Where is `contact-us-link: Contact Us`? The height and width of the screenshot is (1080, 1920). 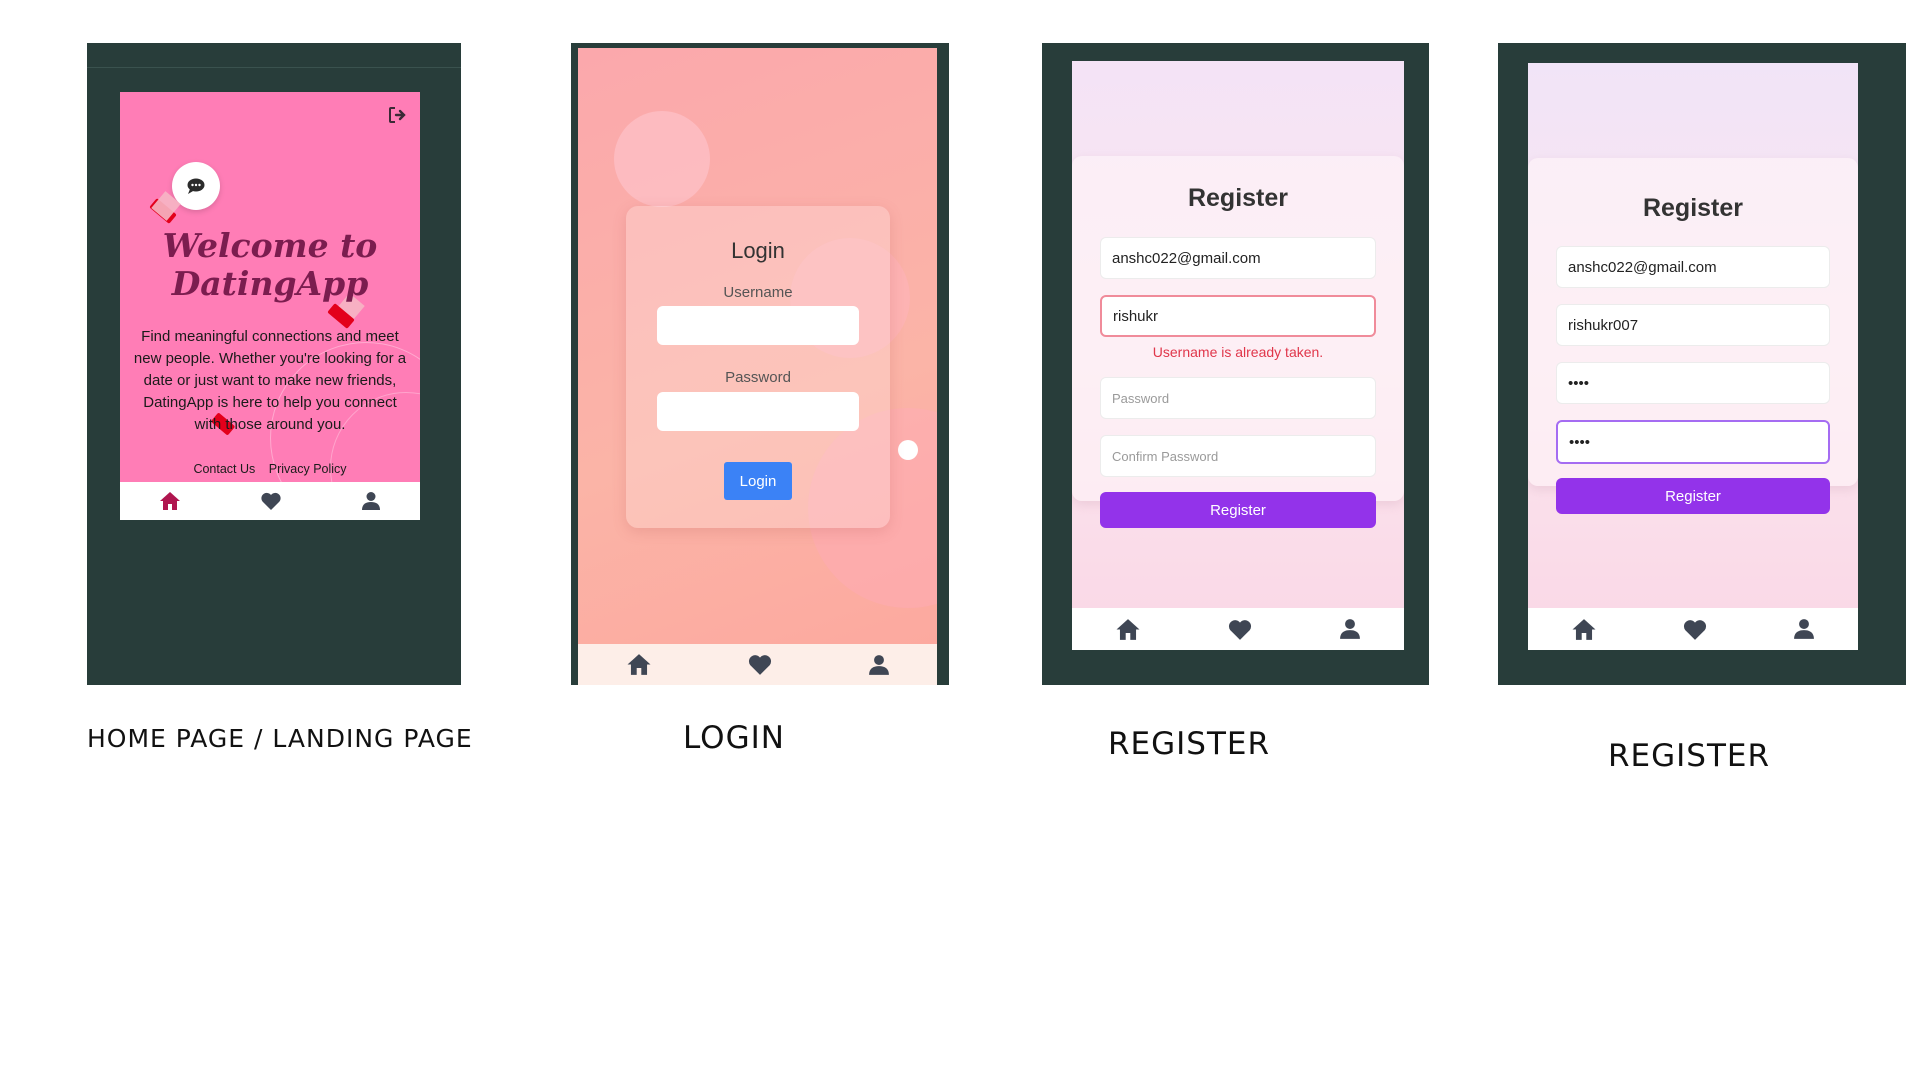
contact-us-link: Contact Us is located at coordinates (224, 469).